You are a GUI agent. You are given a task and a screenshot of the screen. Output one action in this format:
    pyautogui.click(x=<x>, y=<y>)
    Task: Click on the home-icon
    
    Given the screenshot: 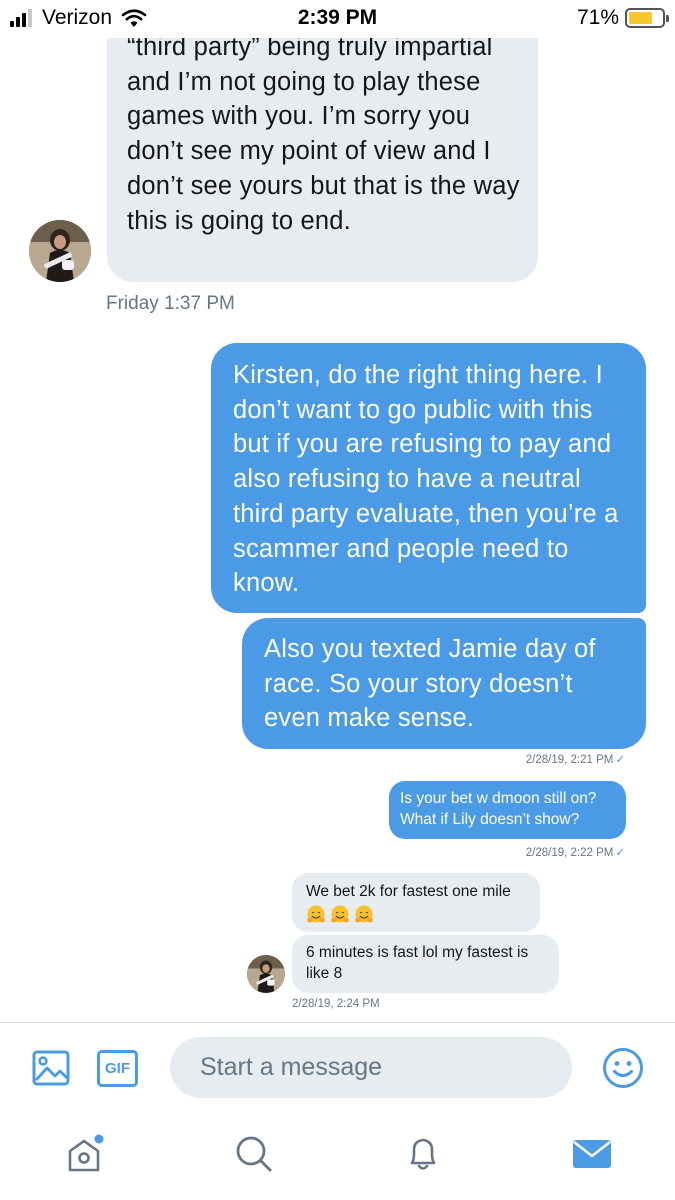 What is the action you would take?
    pyautogui.click(x=84, y=1154)
    